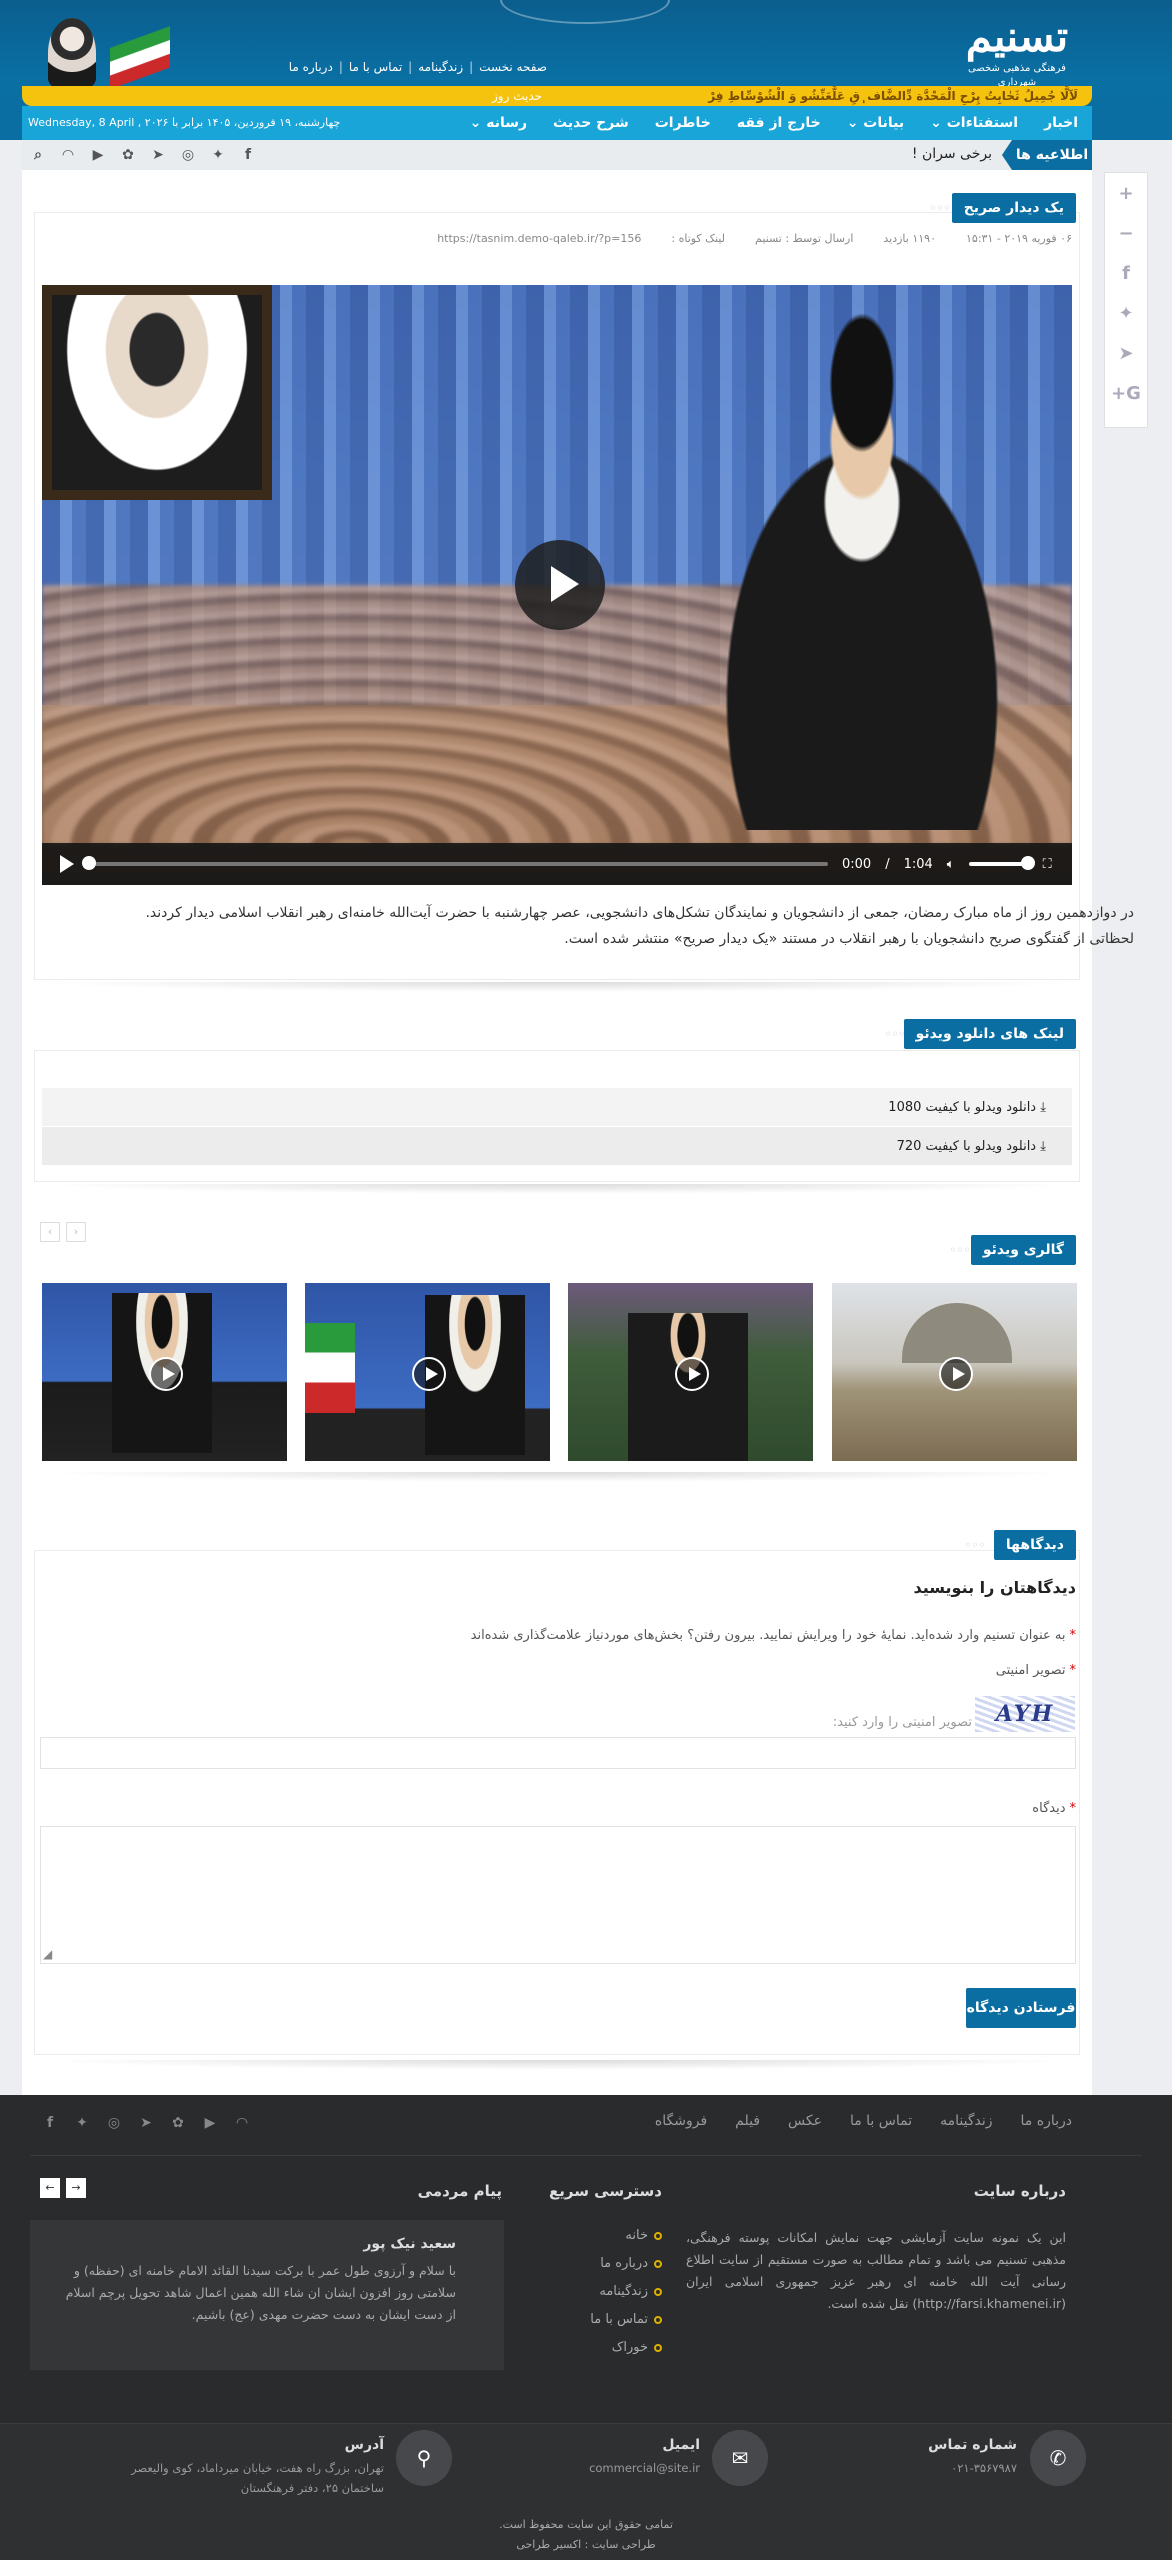 The image size is (1172, 2560). I want to click on designer-credit: طراحی سایت : اکسیر طراحی, so click(586, 2545).